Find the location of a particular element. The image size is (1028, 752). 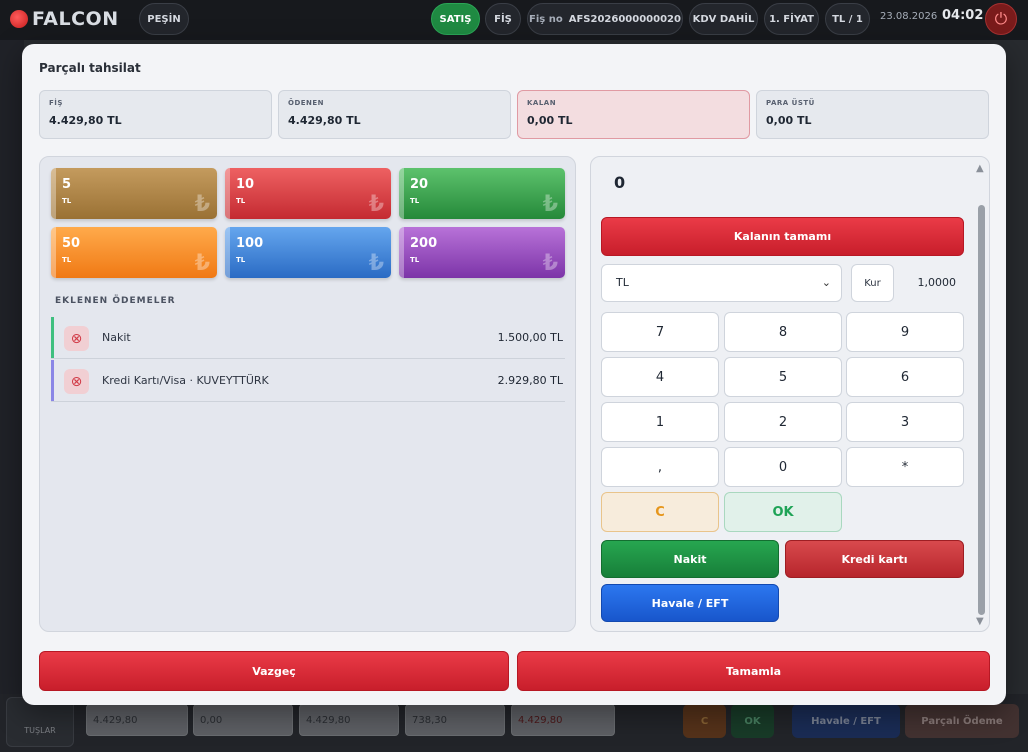

summary-label: FİŞ is located at coordinates (56, 103).